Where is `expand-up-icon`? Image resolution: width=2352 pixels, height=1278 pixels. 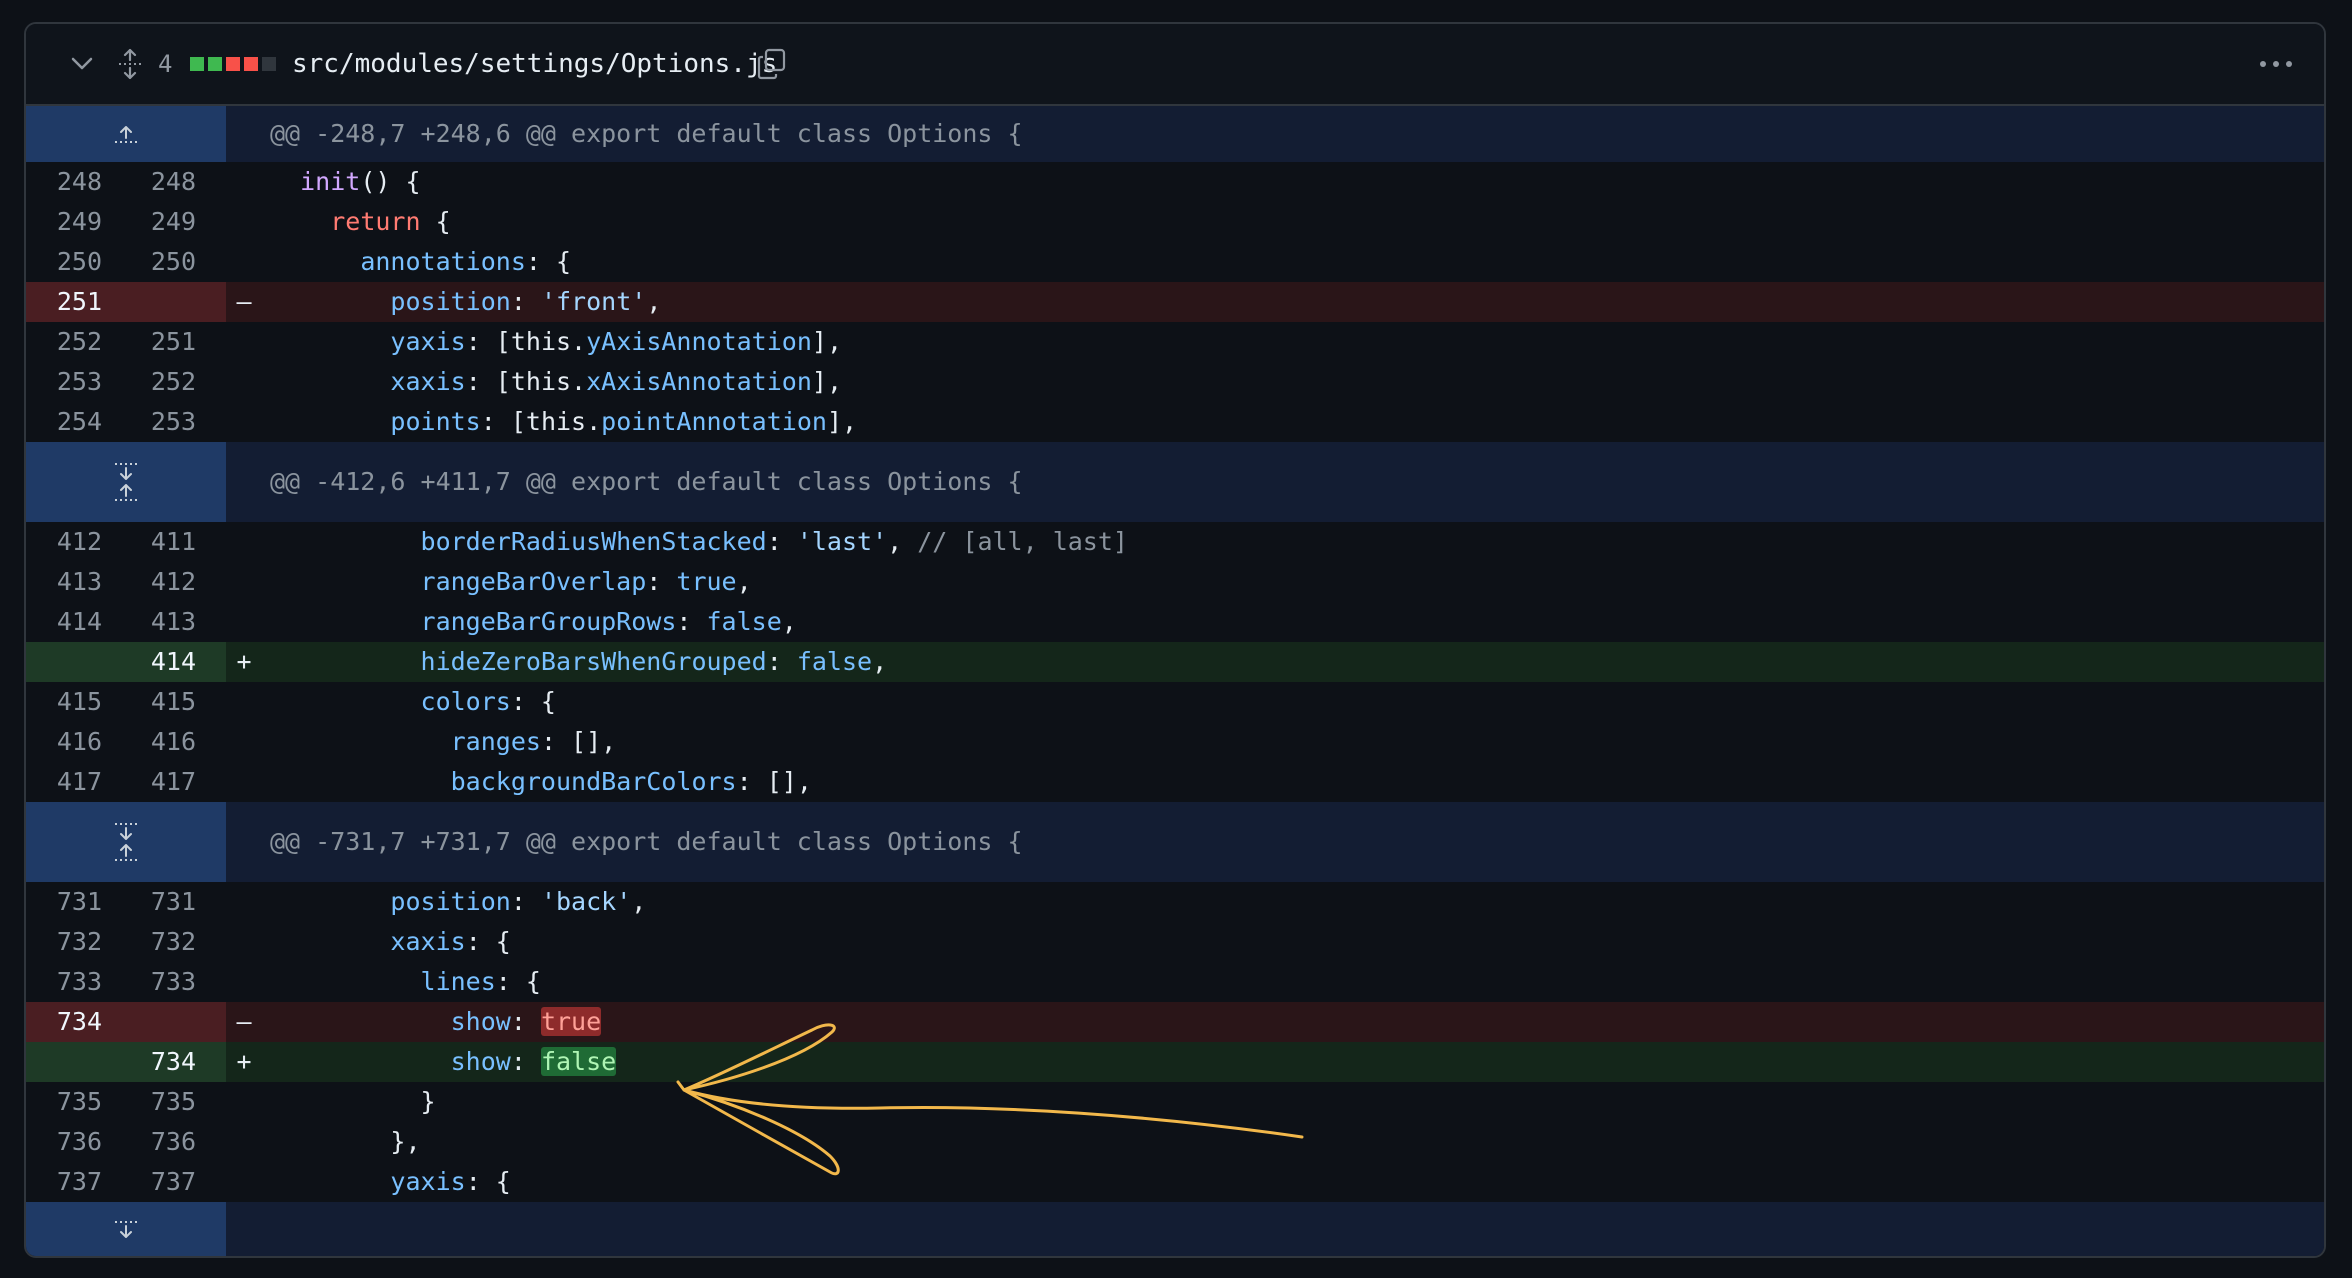
expand-up-icon is located at coordinates (126, 134).